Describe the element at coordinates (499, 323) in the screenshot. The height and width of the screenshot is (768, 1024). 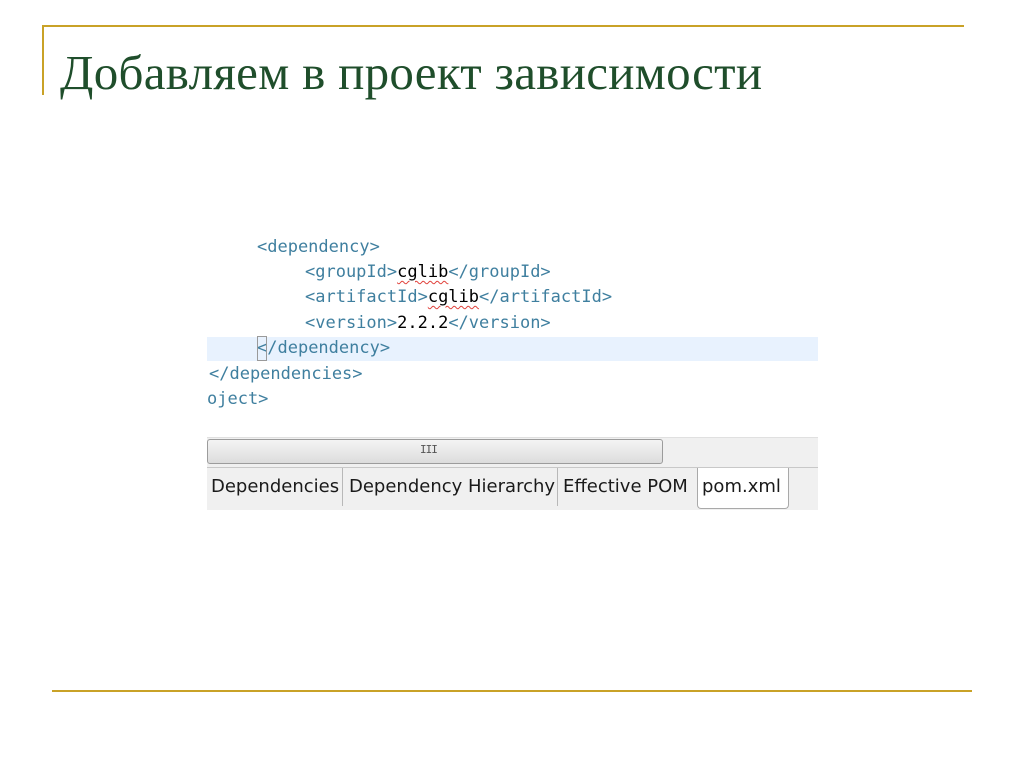
I see `xml-tag: </version>` at that location.